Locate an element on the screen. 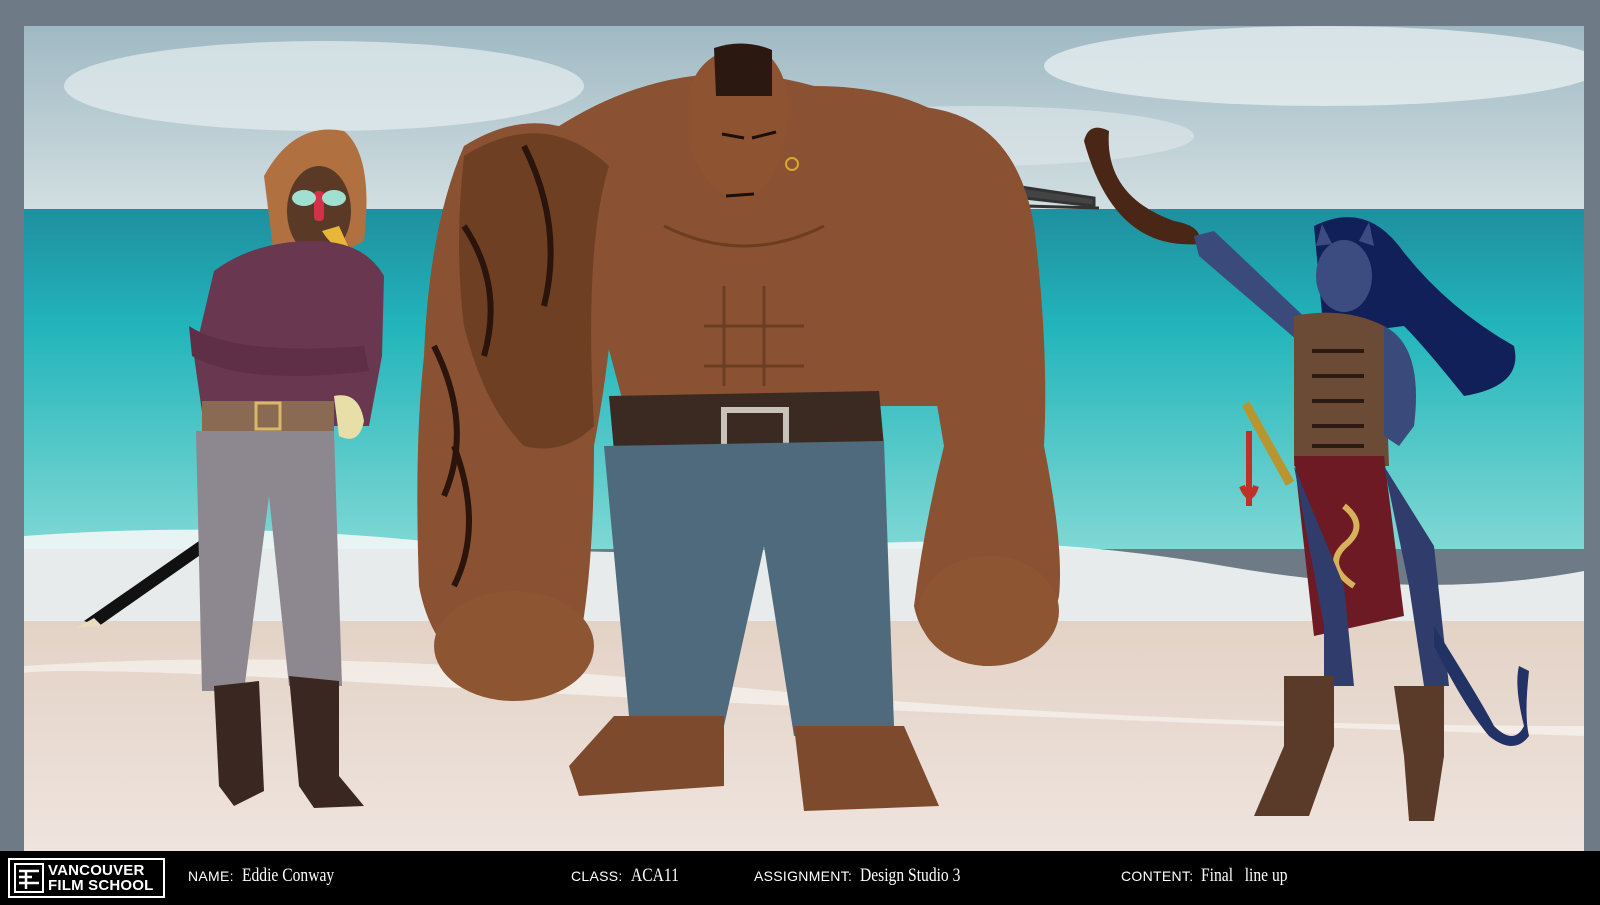 The image size is (1600, 905). logo-line-2: FILM SCHOOL is located at coordinates (101, 885).